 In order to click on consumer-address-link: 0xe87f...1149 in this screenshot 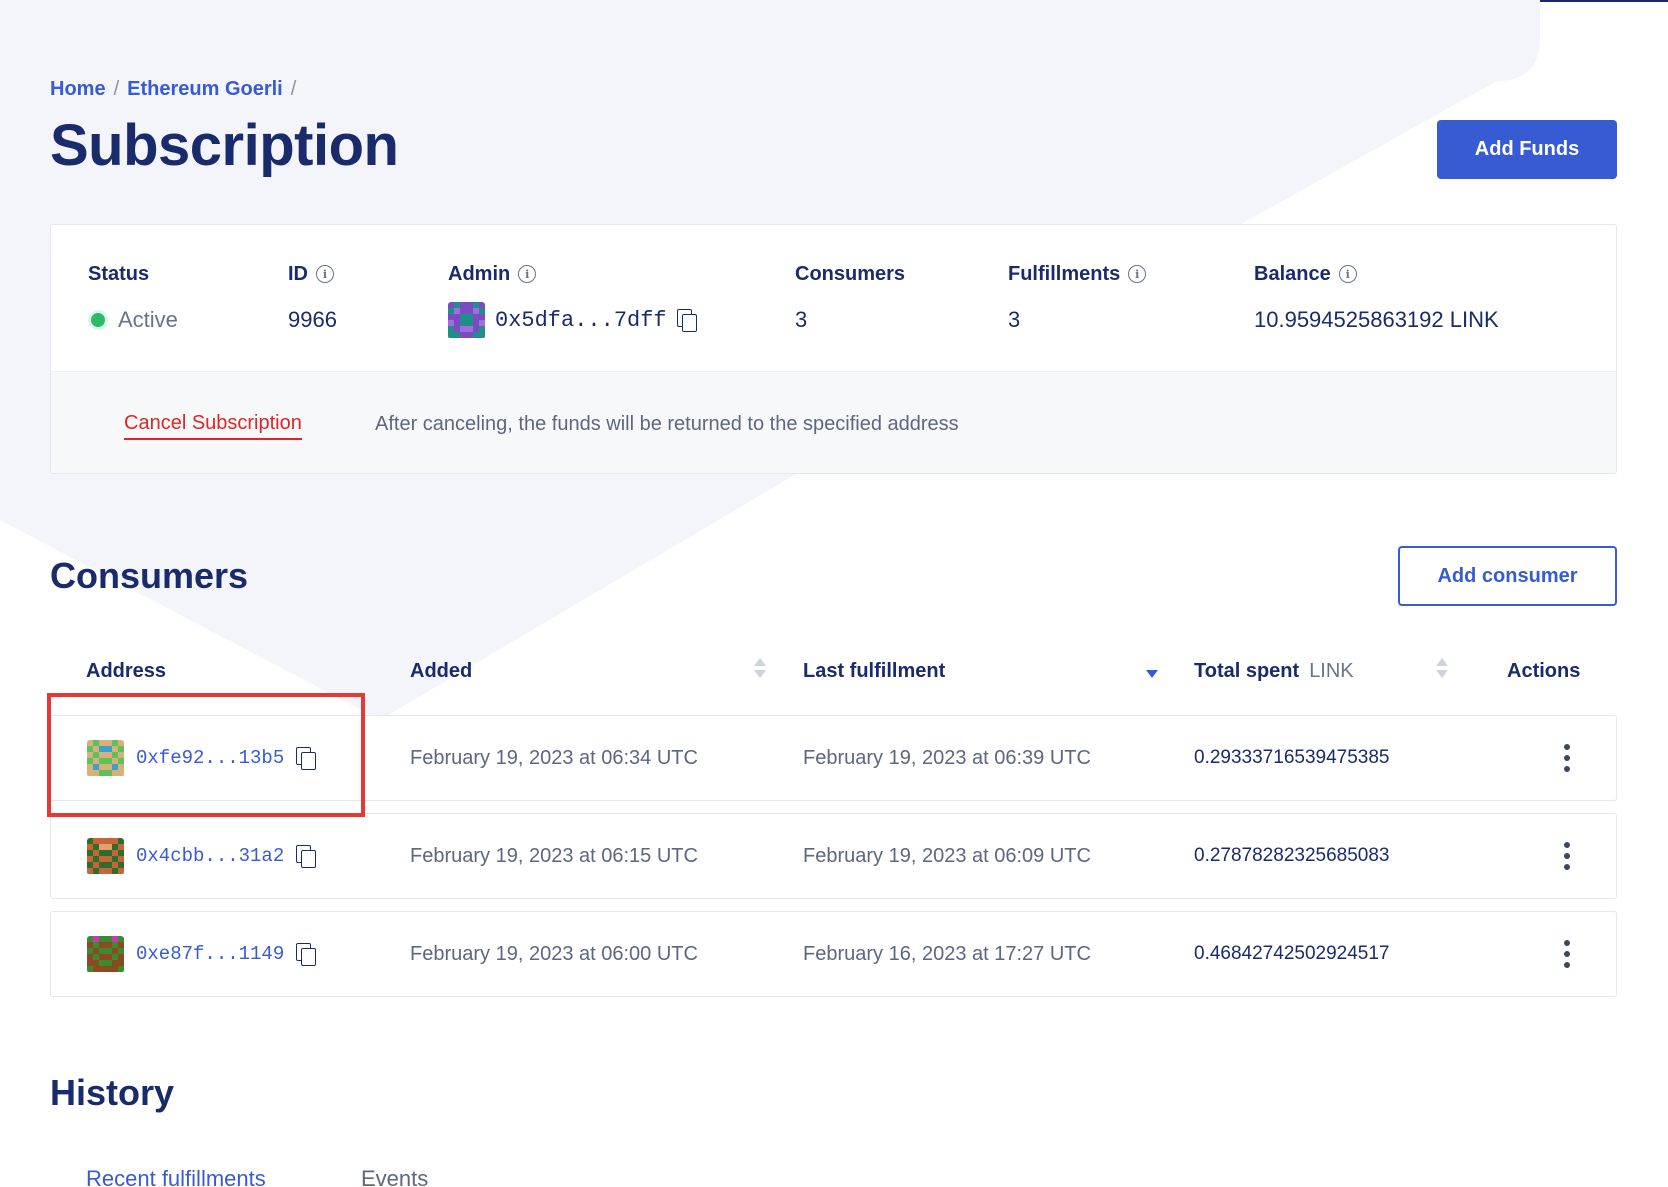, I will do `click(210, 954)`.